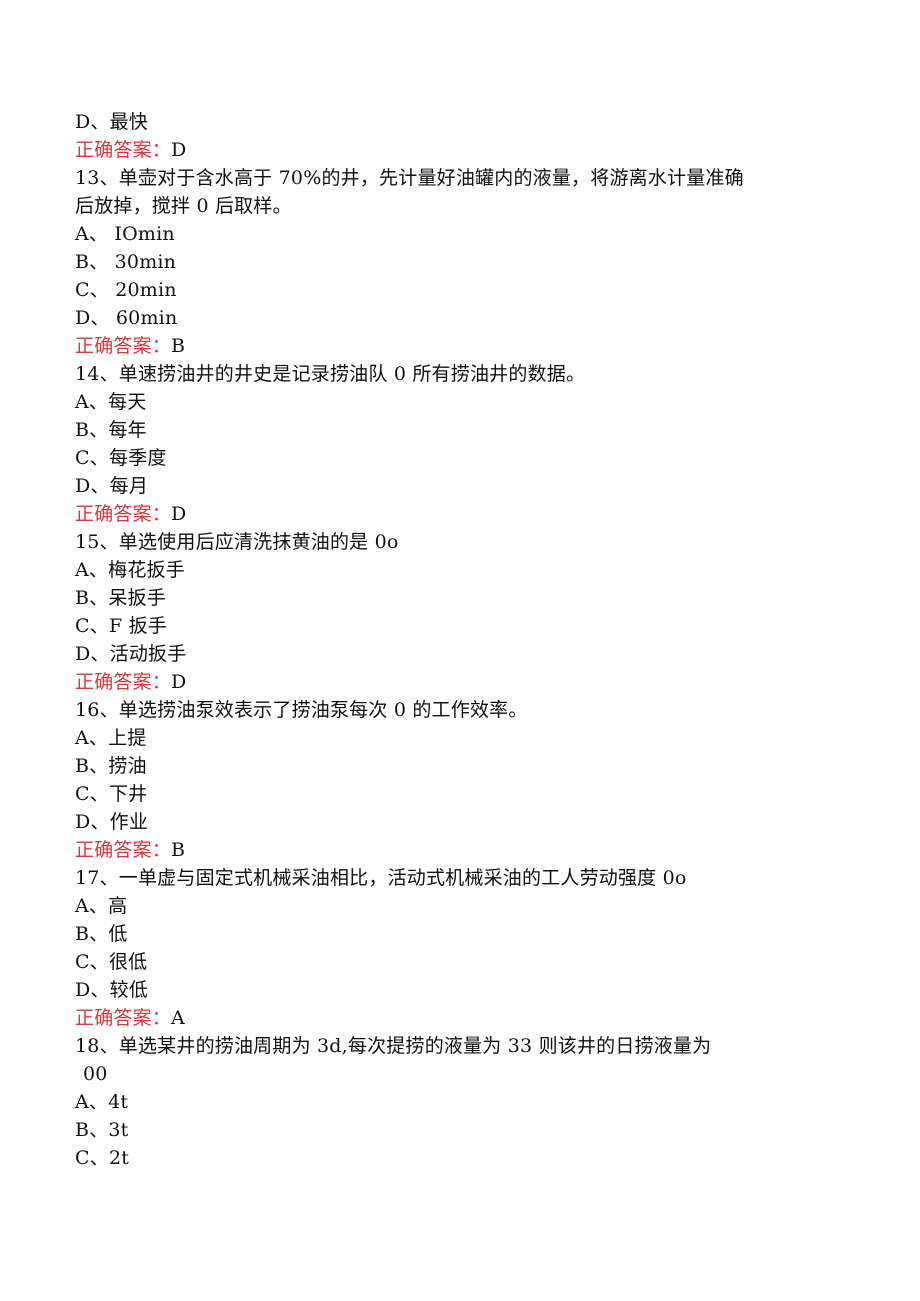 The image size is (920, 1301). What do you see at coordinates (445, 234) in the screenshot?
I see `option-a: A、 IOmin` at bounding box center [445, 234].